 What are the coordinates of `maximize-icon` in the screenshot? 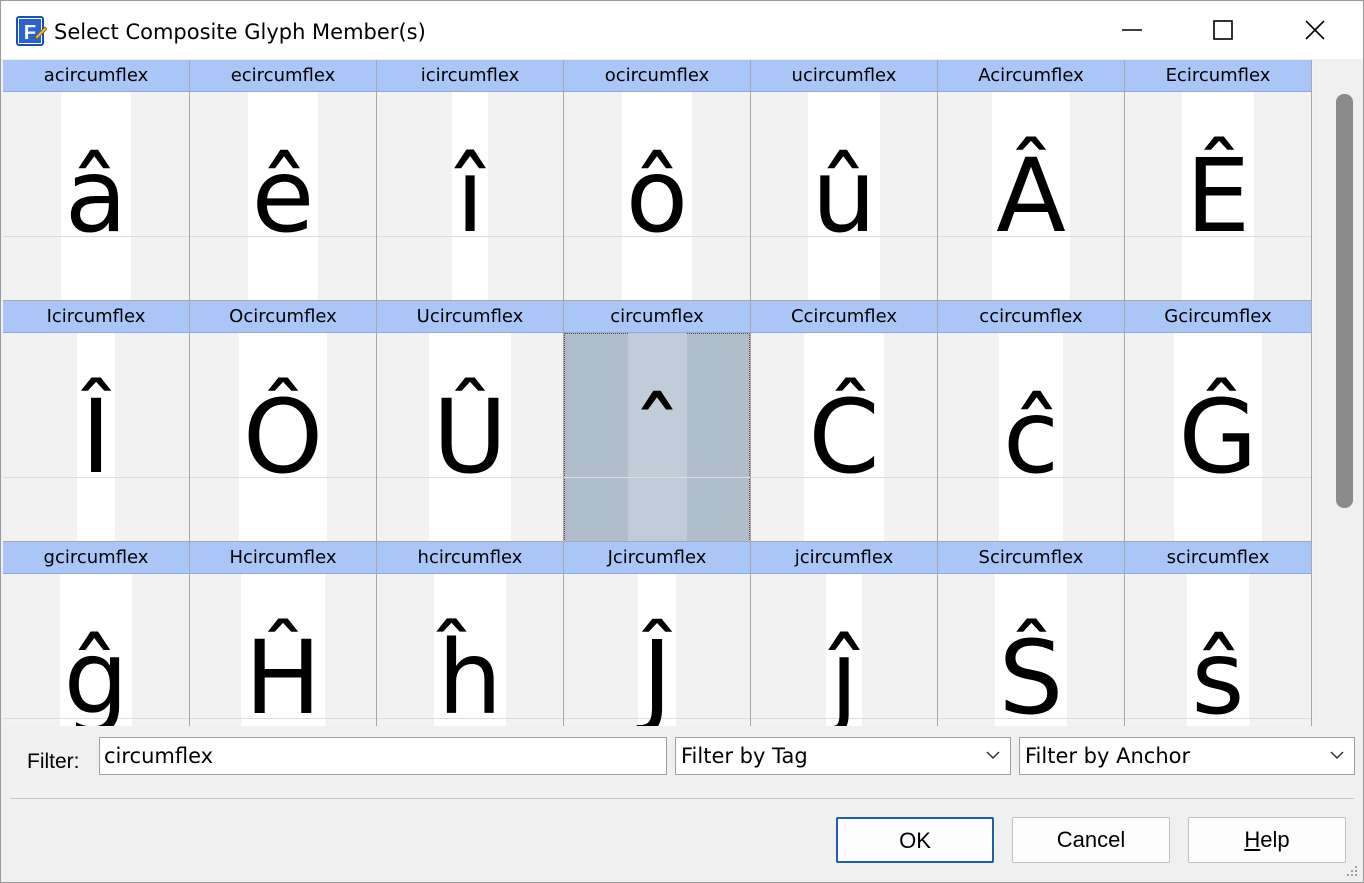 It's located at (1223, 30).